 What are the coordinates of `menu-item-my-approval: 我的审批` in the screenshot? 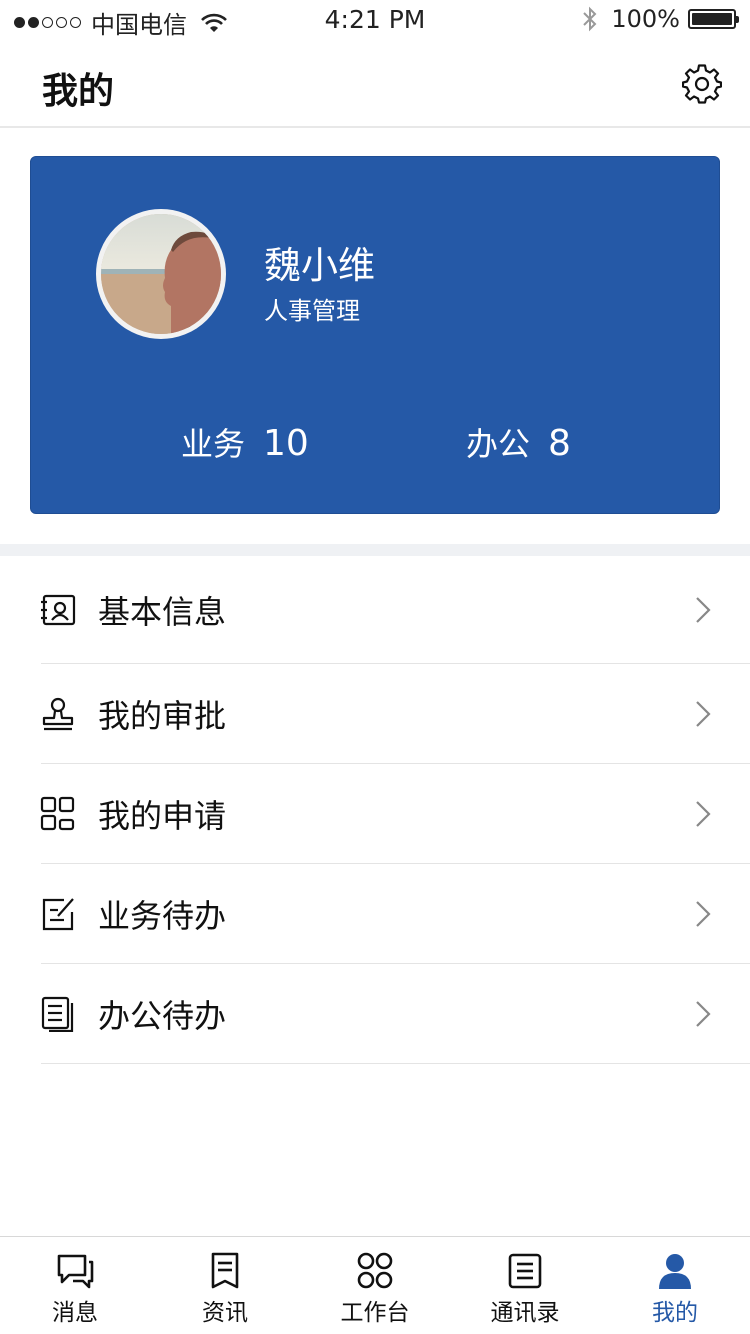 It's located at (375, 714).